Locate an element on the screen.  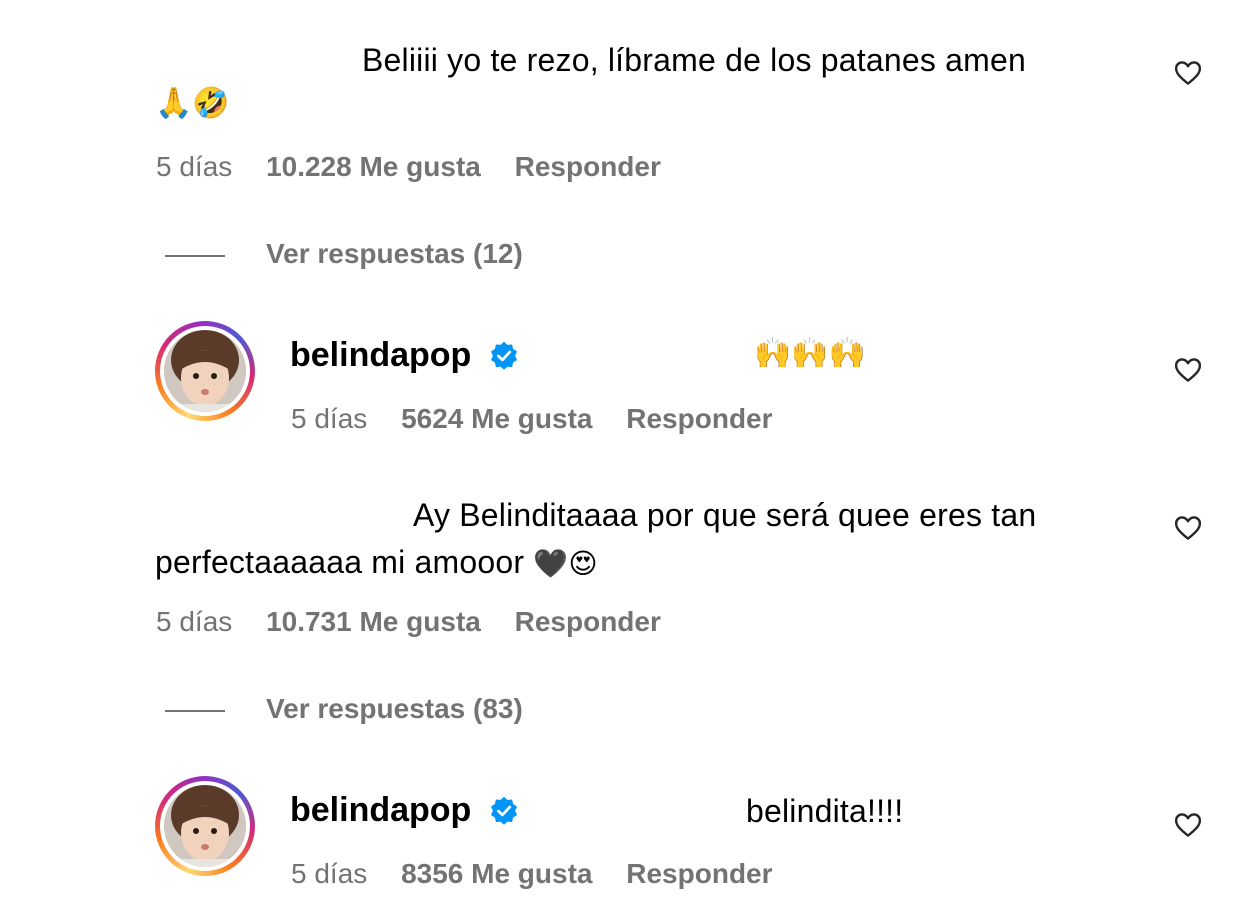
likes-count: 5624 Me gusta is located at coordinates (496, 418).